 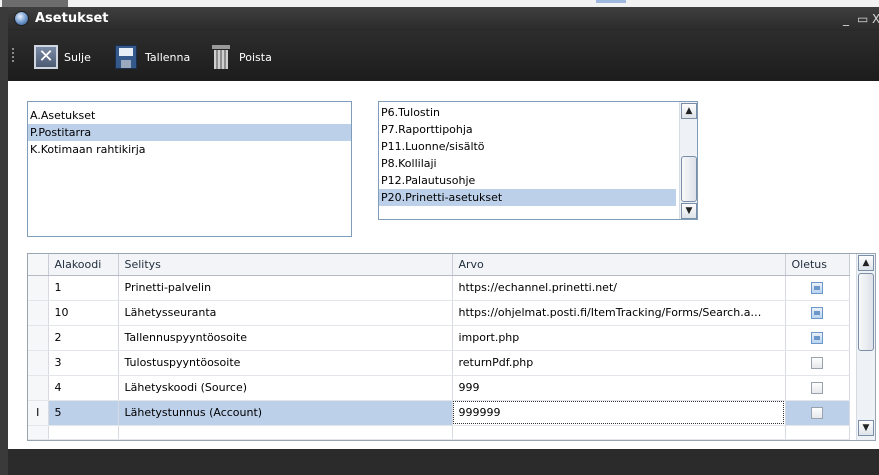 I want to click on window-title: Asetukset, so click(x=72, y=18).